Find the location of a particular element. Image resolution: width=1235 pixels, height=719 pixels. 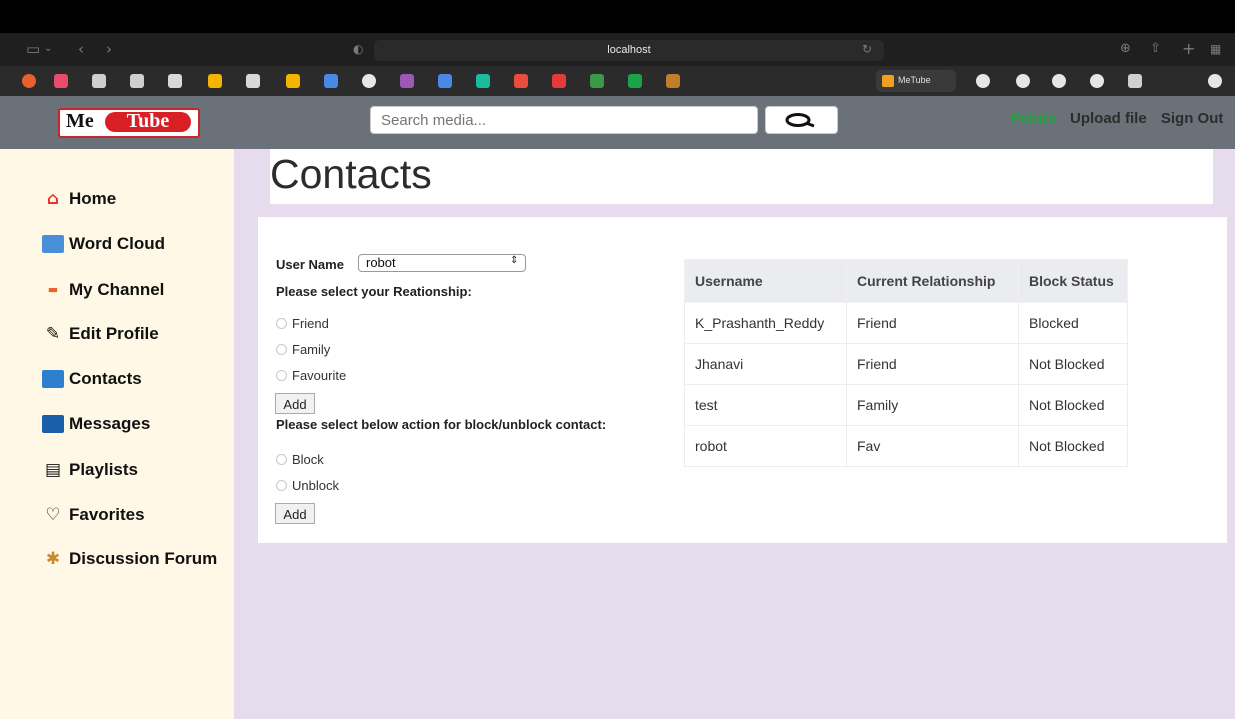

sidebar-item-label: Word Cloud is located at coordinates (117, 243).